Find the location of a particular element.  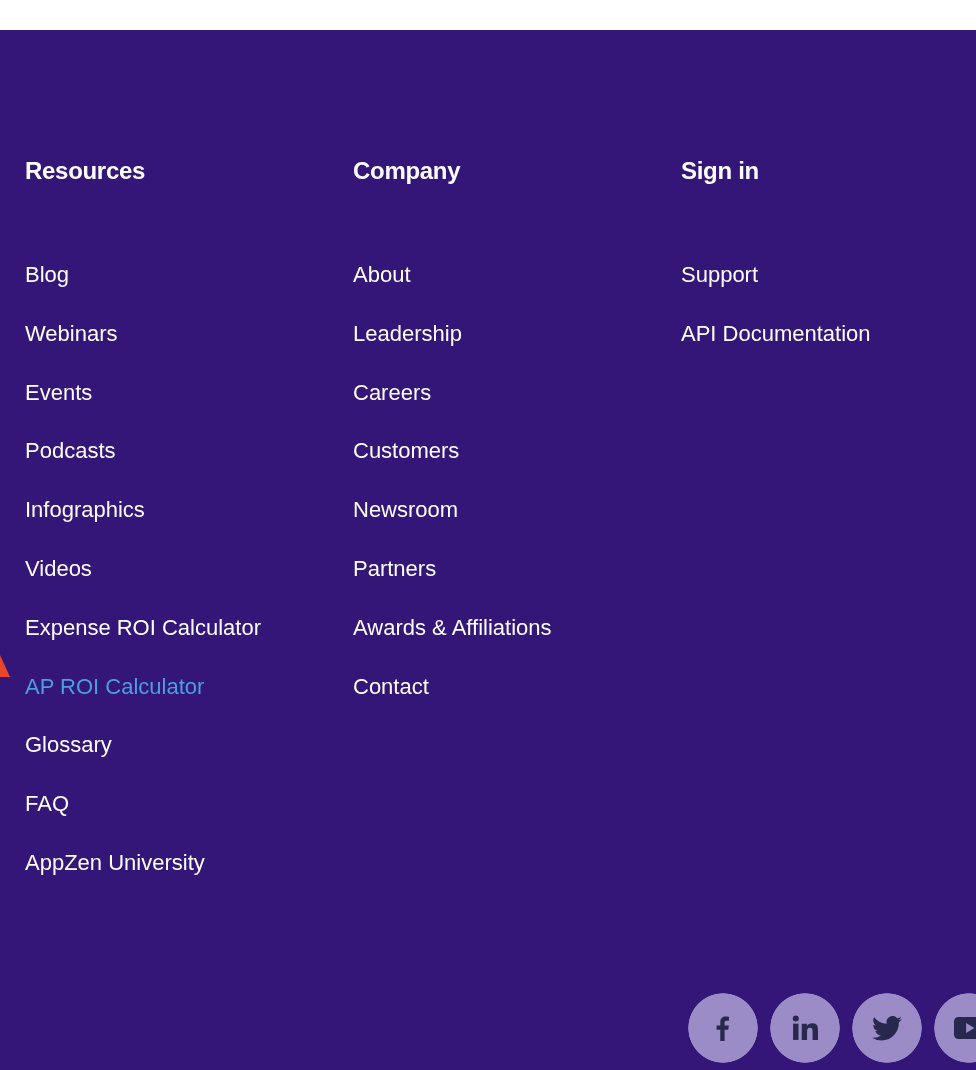

column-heading: Company is located at coordinates (407, 171).